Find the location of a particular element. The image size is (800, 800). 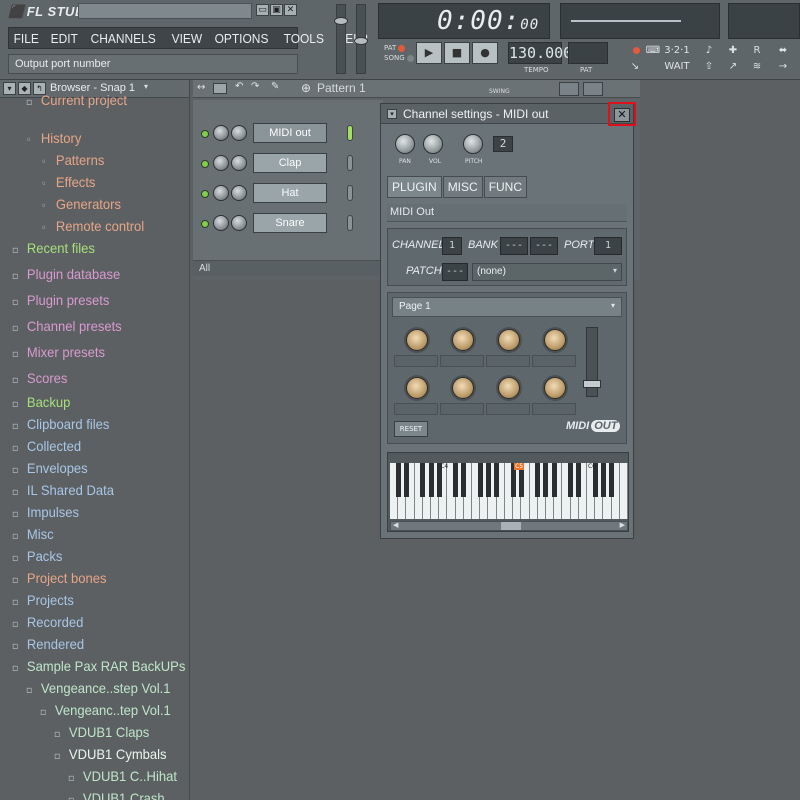

browser-item: ▫ Misc is located at coordinates (33, 536).